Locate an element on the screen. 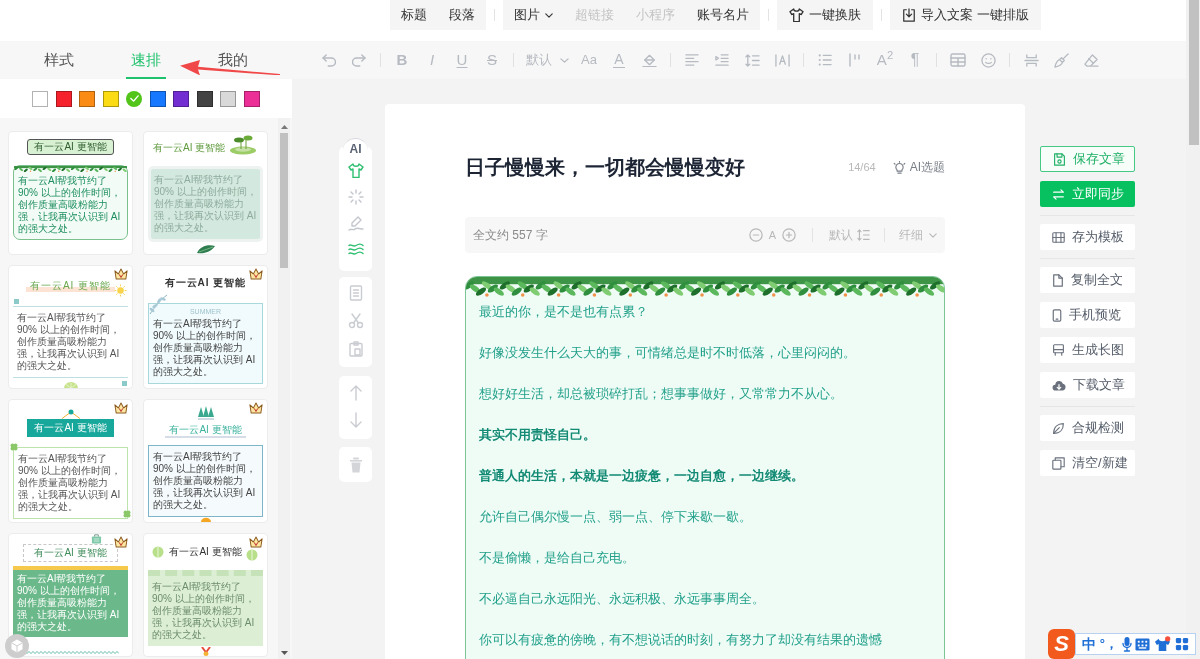 This screenshot has width=1200, height=659. paint-bucket-icon is located at coordinates (649, 60).